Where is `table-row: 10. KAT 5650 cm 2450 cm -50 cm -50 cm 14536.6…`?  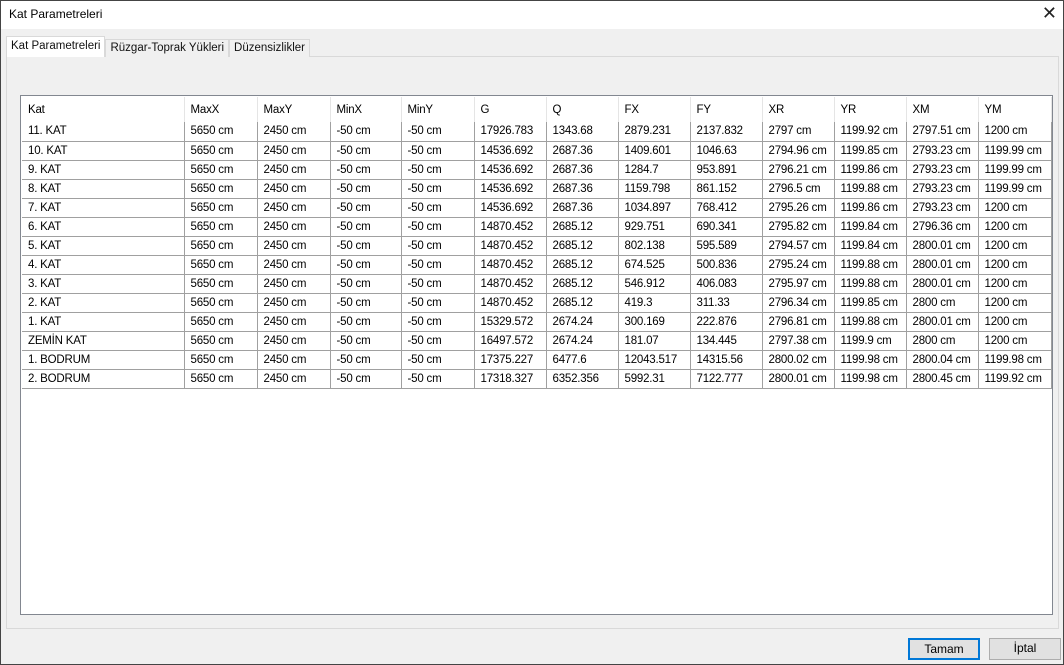
table-row: 10. KAT 5650 cm 2450 cm -50 cm -50 cm 14536.6… is located at coordinates (537, 151).